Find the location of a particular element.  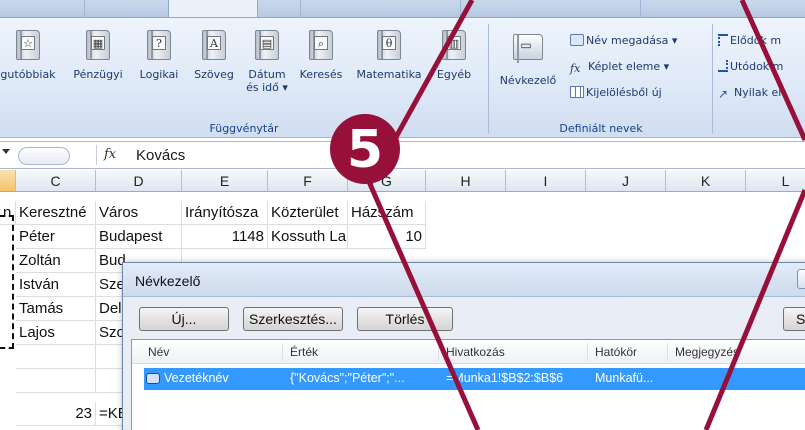

callout-line-left is located at coordinates (424, 215).